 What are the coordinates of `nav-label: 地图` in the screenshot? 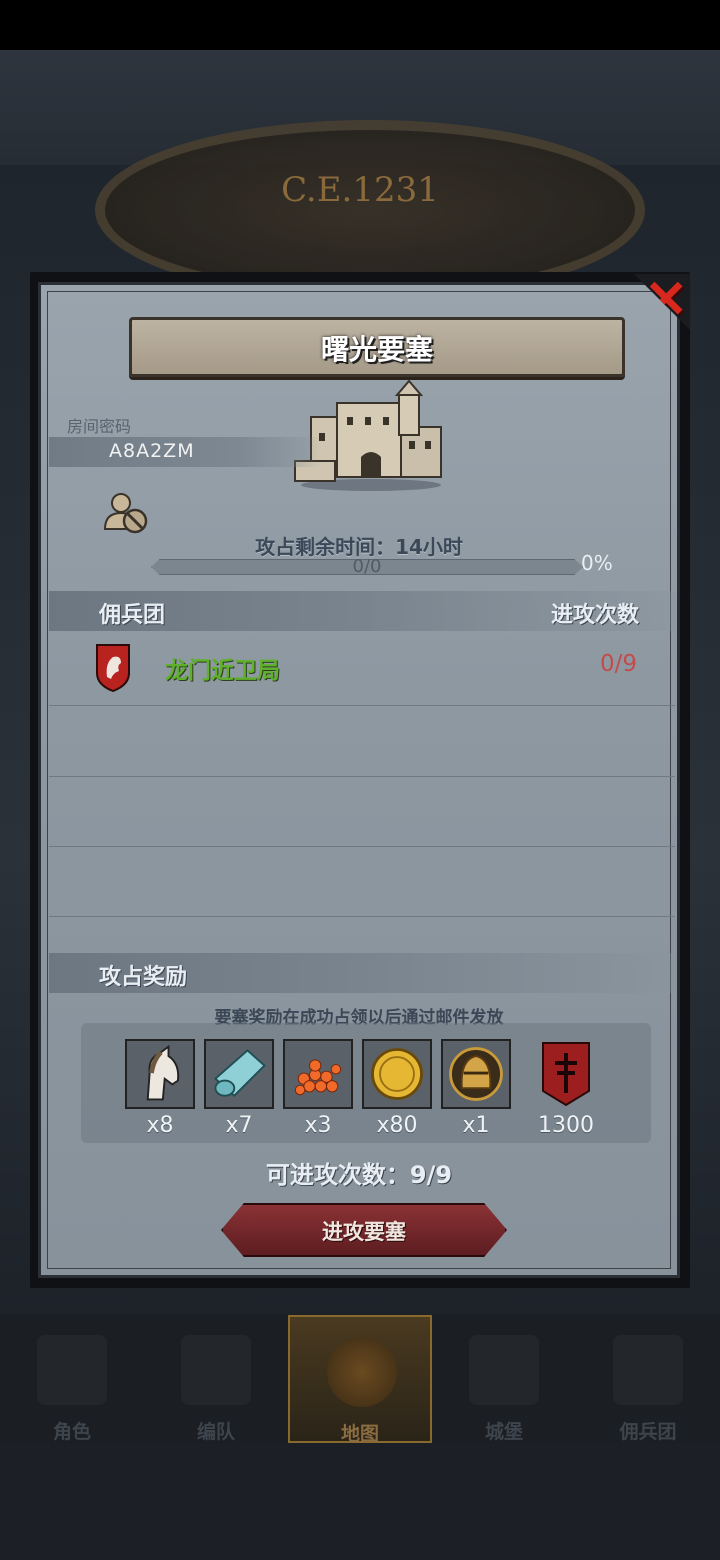 It's located at (359, 1434).